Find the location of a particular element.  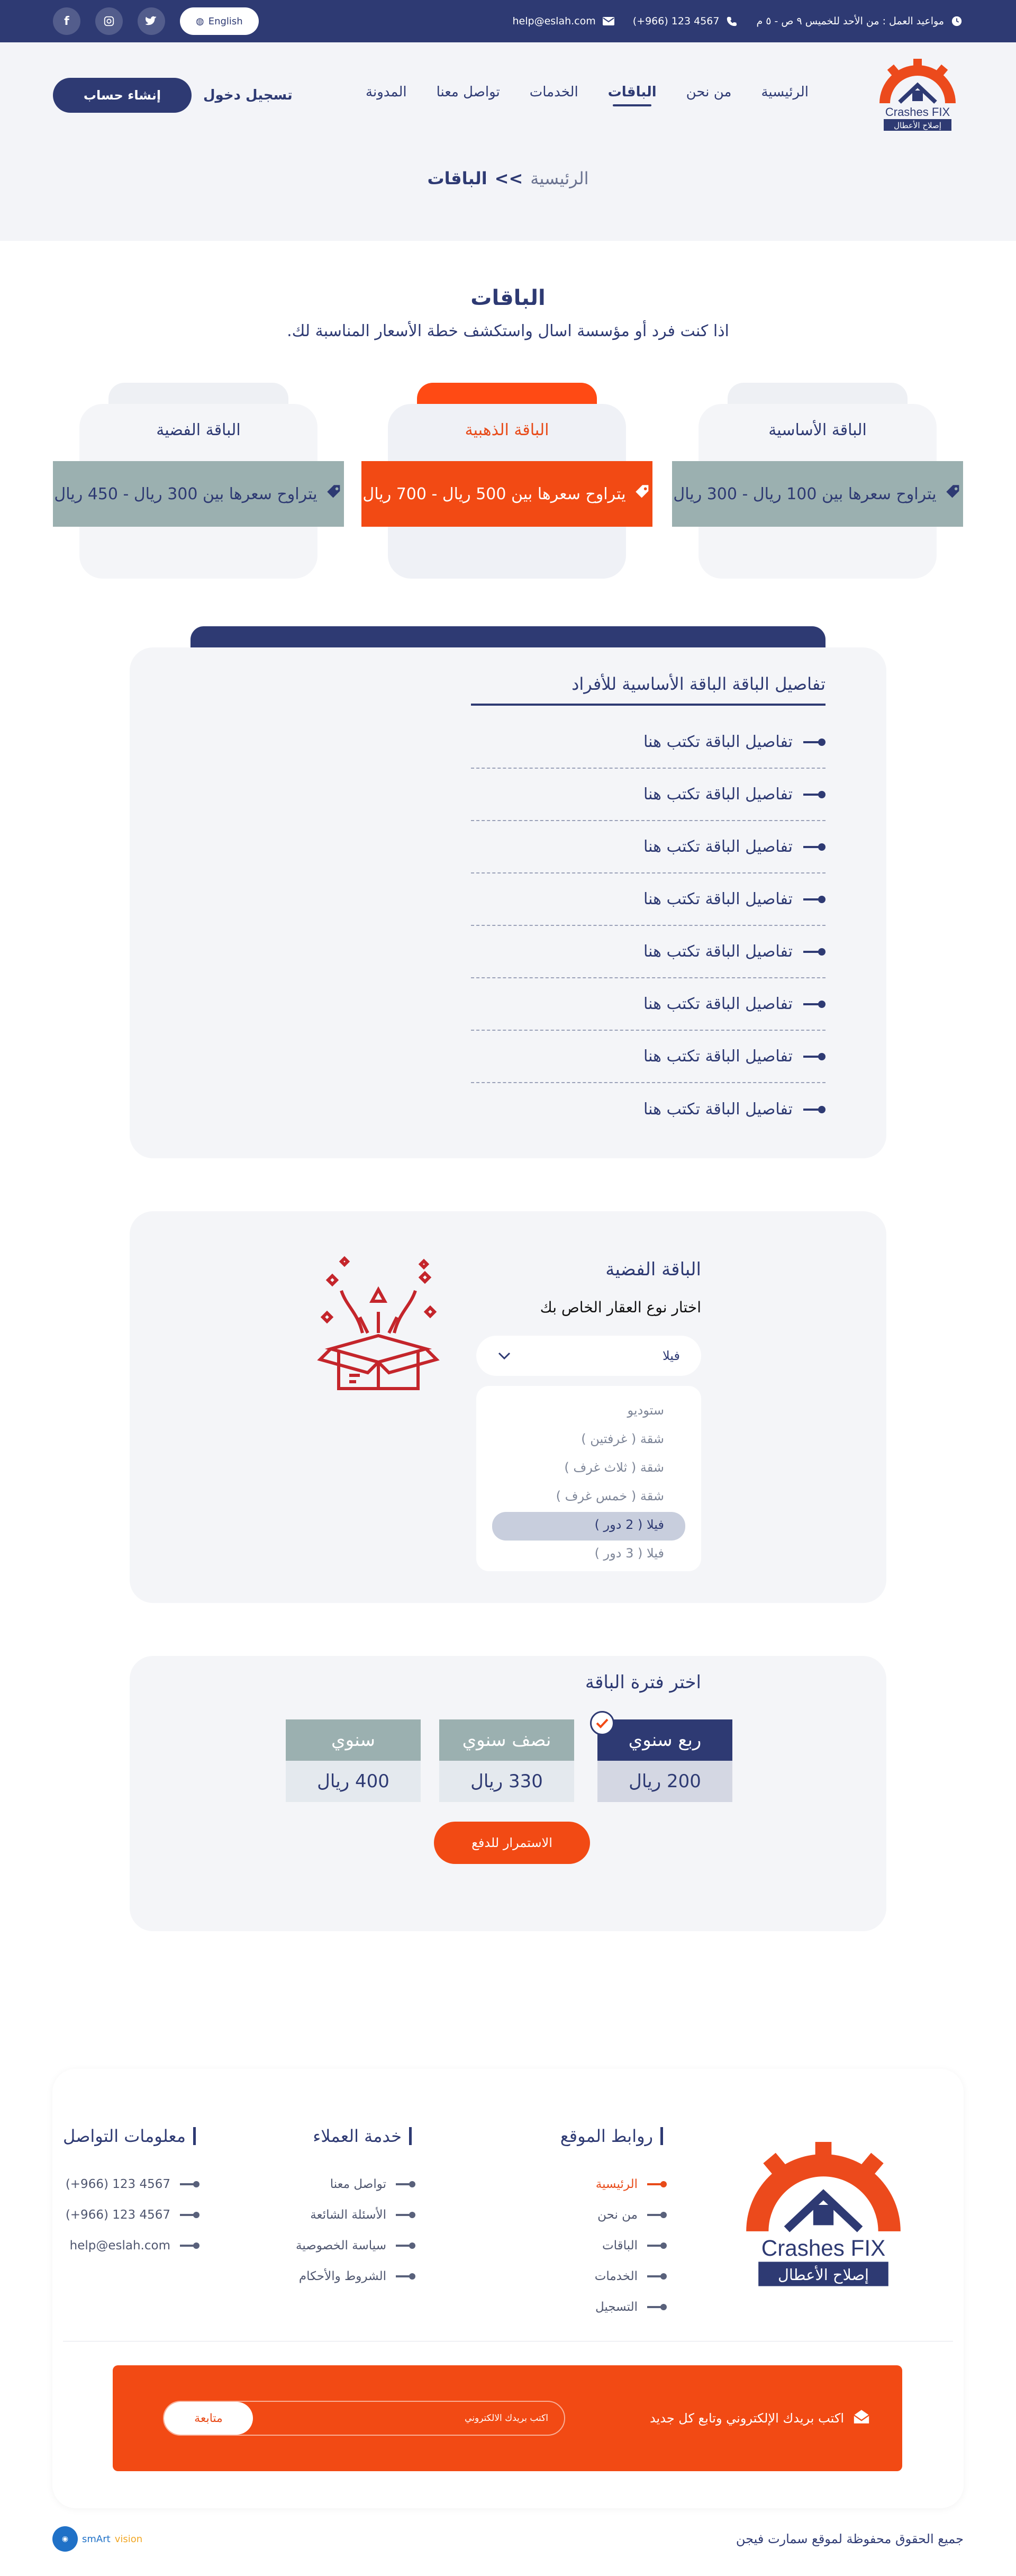

breadcrumb-sep: >> is located at coordinates (508, 178).